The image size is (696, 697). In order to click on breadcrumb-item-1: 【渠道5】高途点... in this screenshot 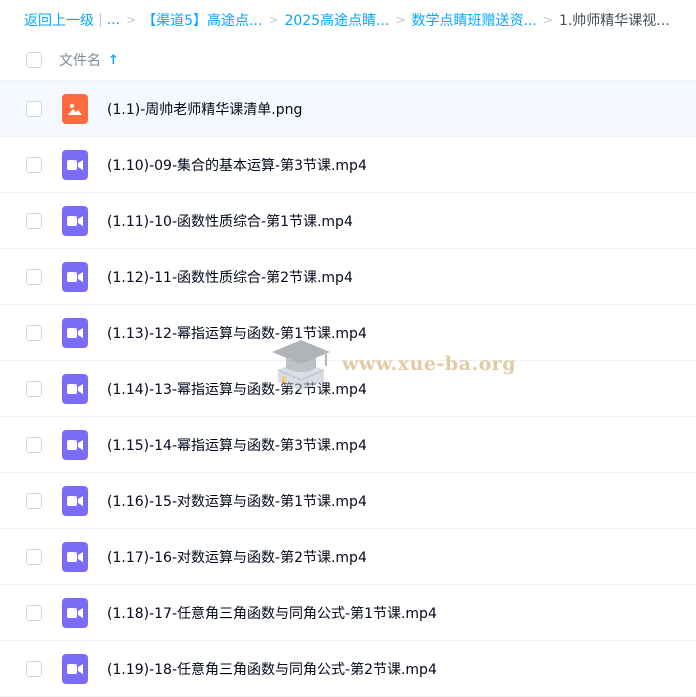, I will do `click(202, 20)`.